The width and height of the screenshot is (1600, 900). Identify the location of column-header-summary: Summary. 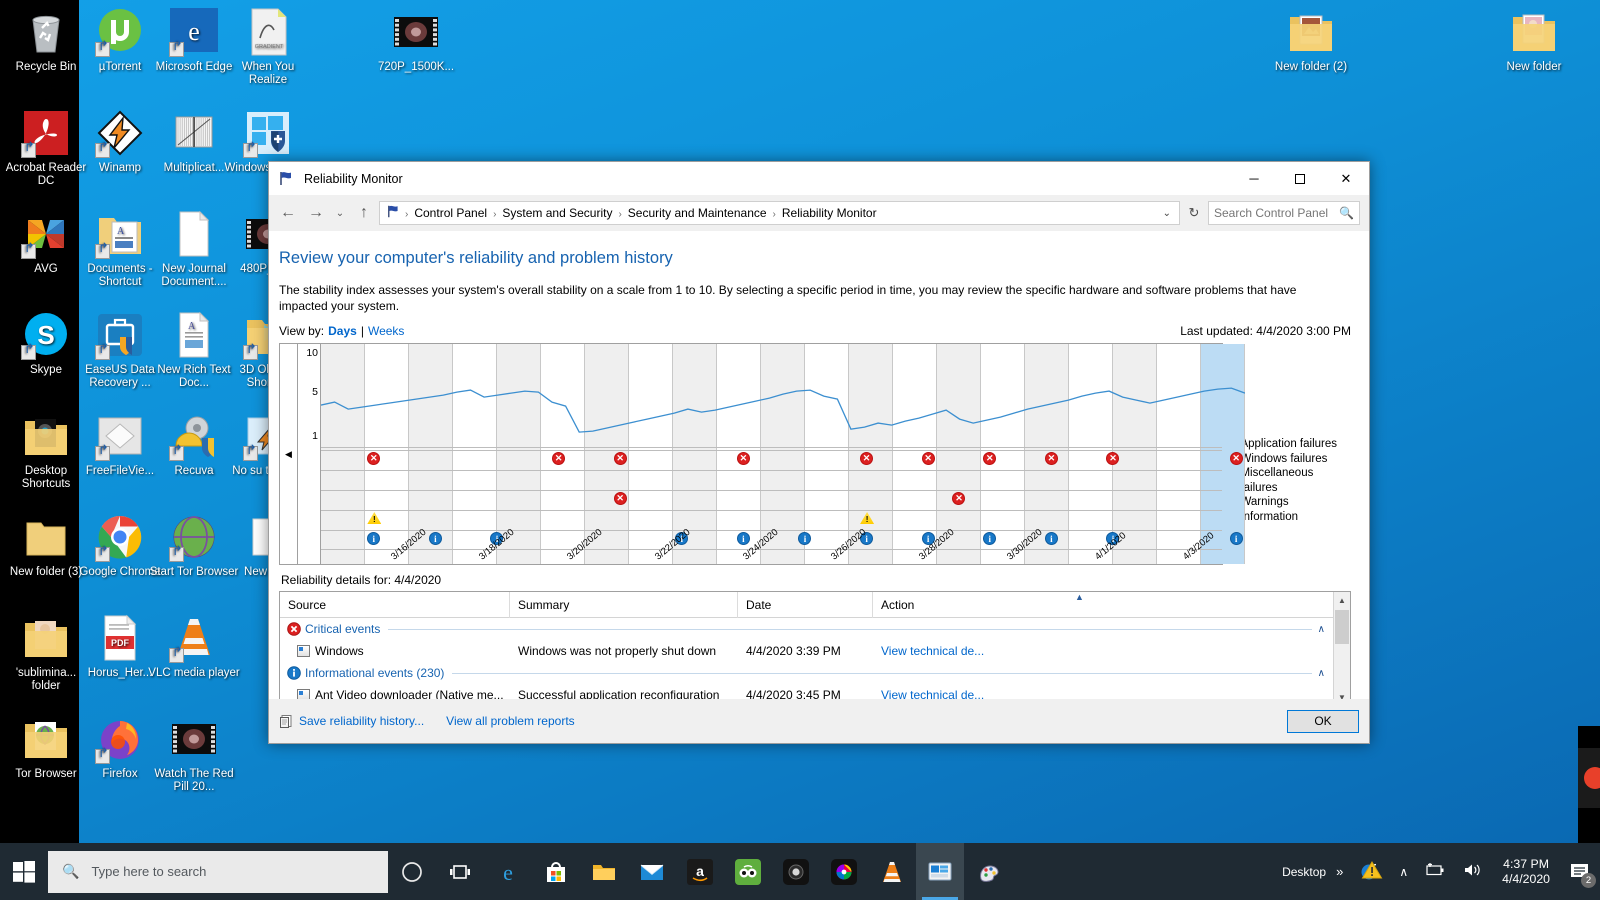
(624, 605).